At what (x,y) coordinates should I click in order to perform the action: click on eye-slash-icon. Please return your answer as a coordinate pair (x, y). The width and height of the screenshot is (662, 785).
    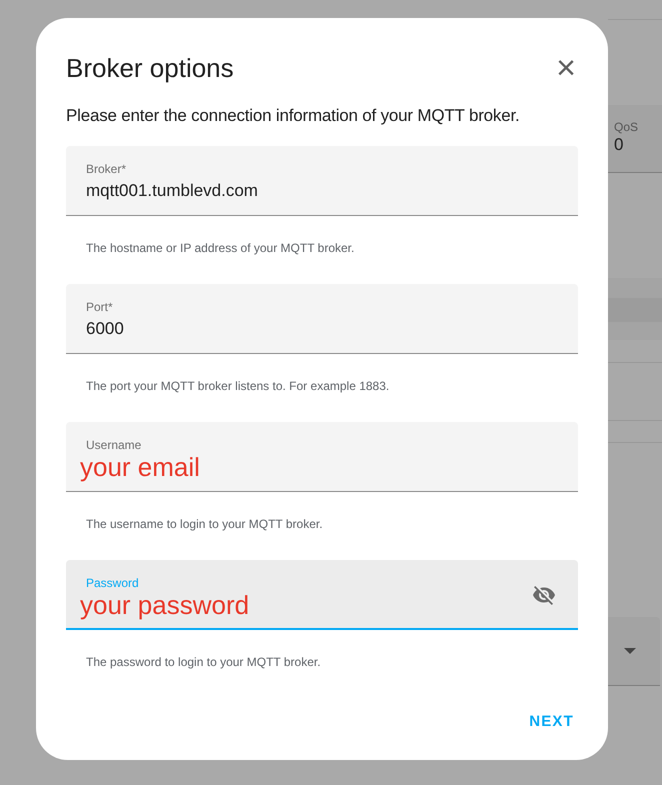
    Looking at the image, I should click on (544, 595).